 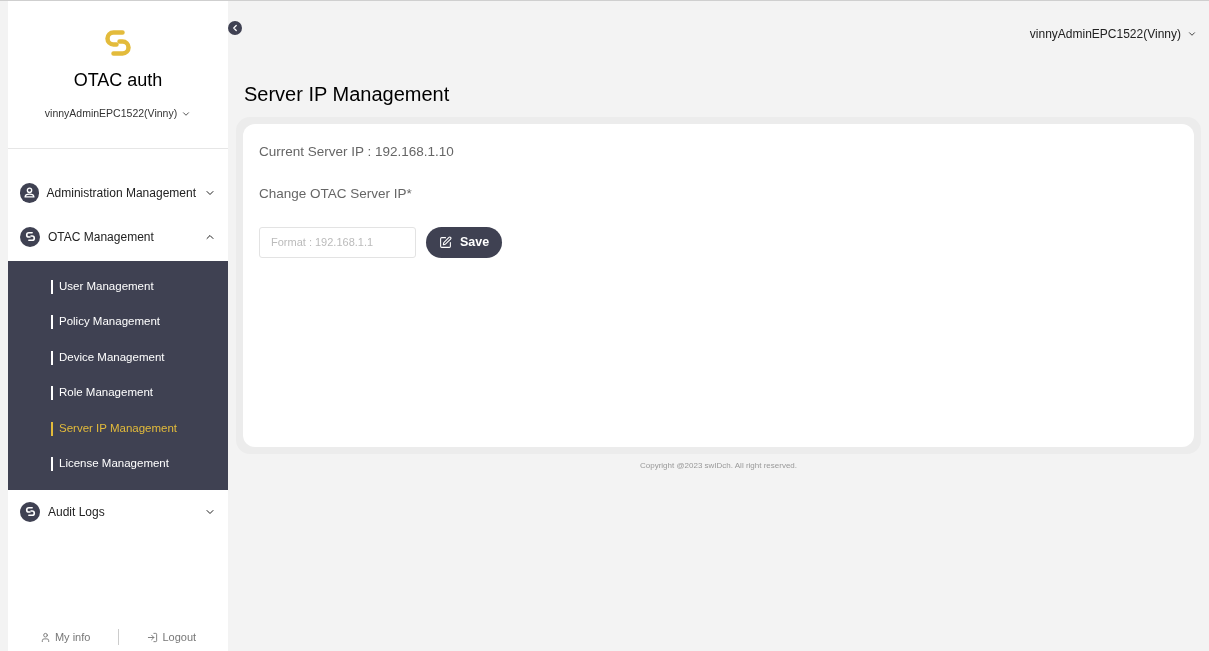 What do you see at coordinates (118, 236) in the screenshot?
I see `menu-group: OTAC Management` at bounding box center [118, 236].